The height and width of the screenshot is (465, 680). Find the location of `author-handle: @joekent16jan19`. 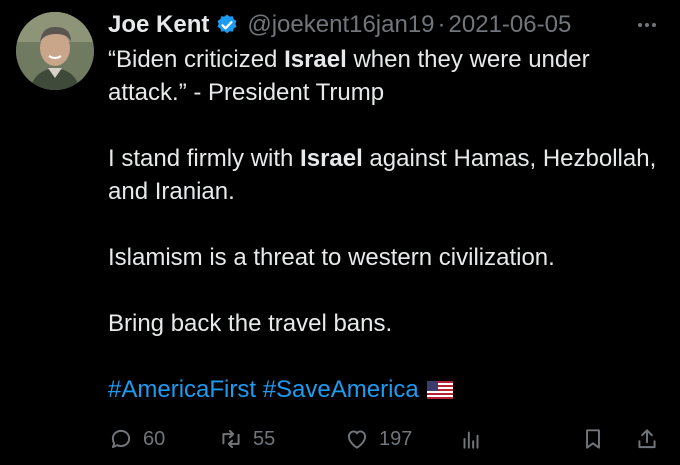

author-handle: @joekent16jan19 is located at coordinates (340, 25).